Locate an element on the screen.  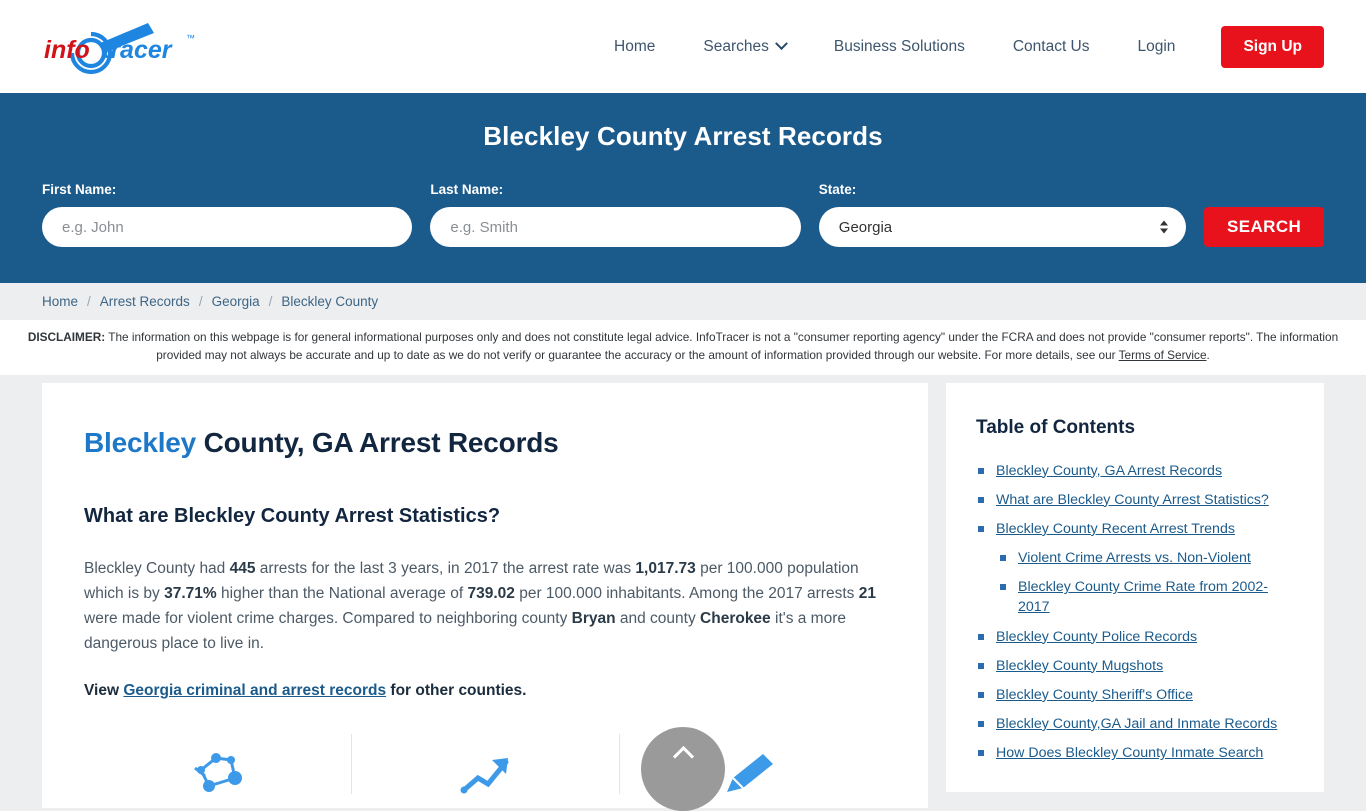
nav-item-contact-us: Contact Us is located at coordinates (1051, 47).